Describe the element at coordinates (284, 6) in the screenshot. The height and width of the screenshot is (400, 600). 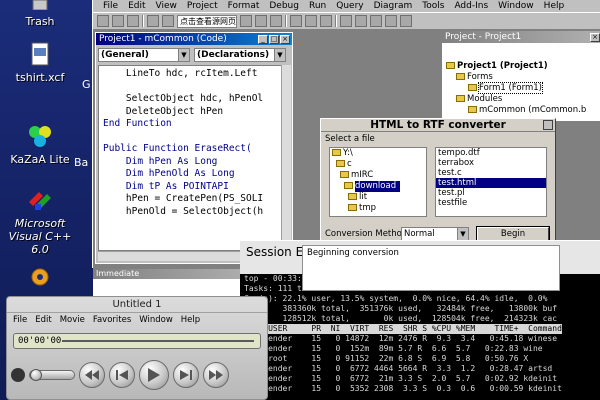
I see `menu-debug: Debug` at that location.